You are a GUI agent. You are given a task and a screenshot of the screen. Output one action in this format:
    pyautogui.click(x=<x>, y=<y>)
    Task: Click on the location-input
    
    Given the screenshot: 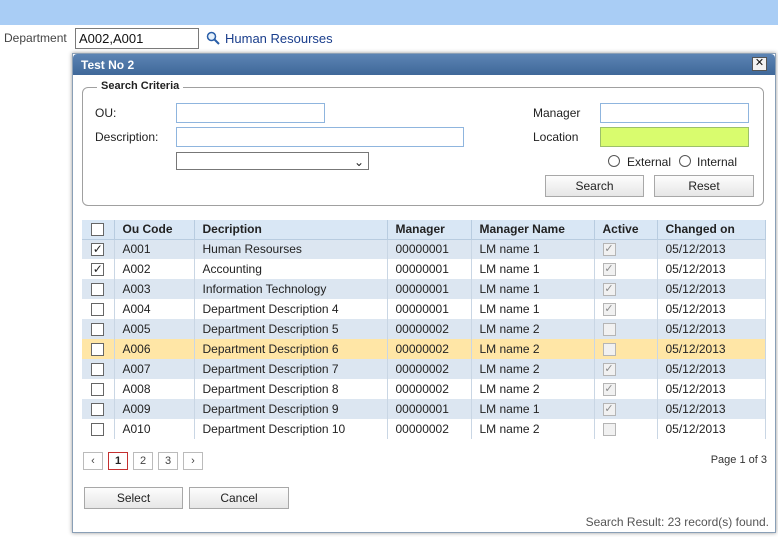 What is the action you would take?
    pyautogui.click(x=674, y=137)
    